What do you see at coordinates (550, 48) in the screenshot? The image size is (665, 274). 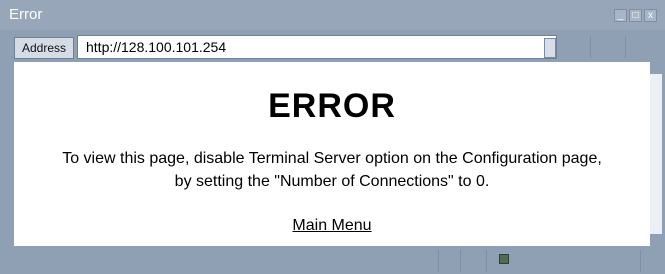 I see `address-dropdown-handle` at bounding box center [550, 48].